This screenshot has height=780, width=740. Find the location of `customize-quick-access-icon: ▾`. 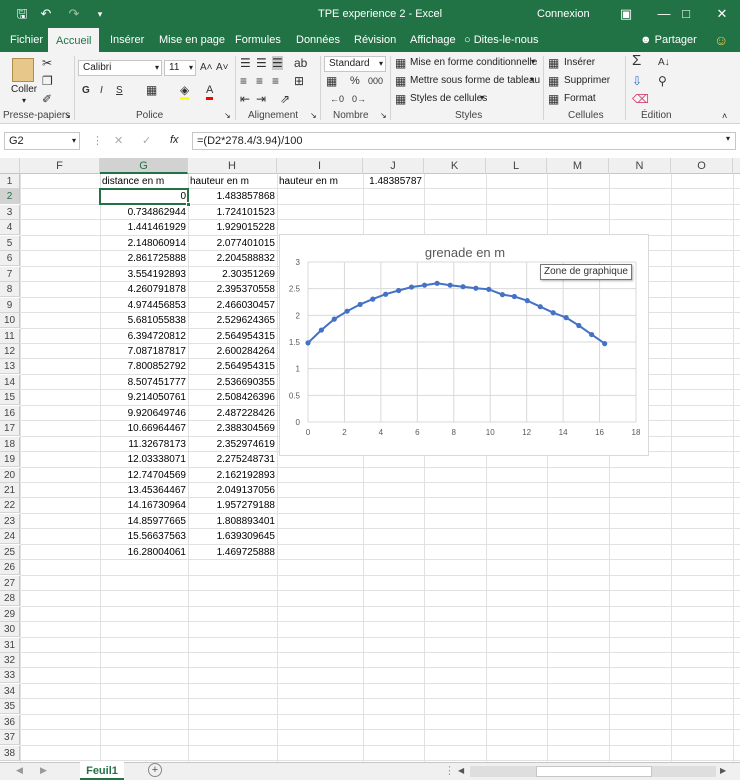

customize-quick-access-icon: ▾ is located at coordinates (100, 14).